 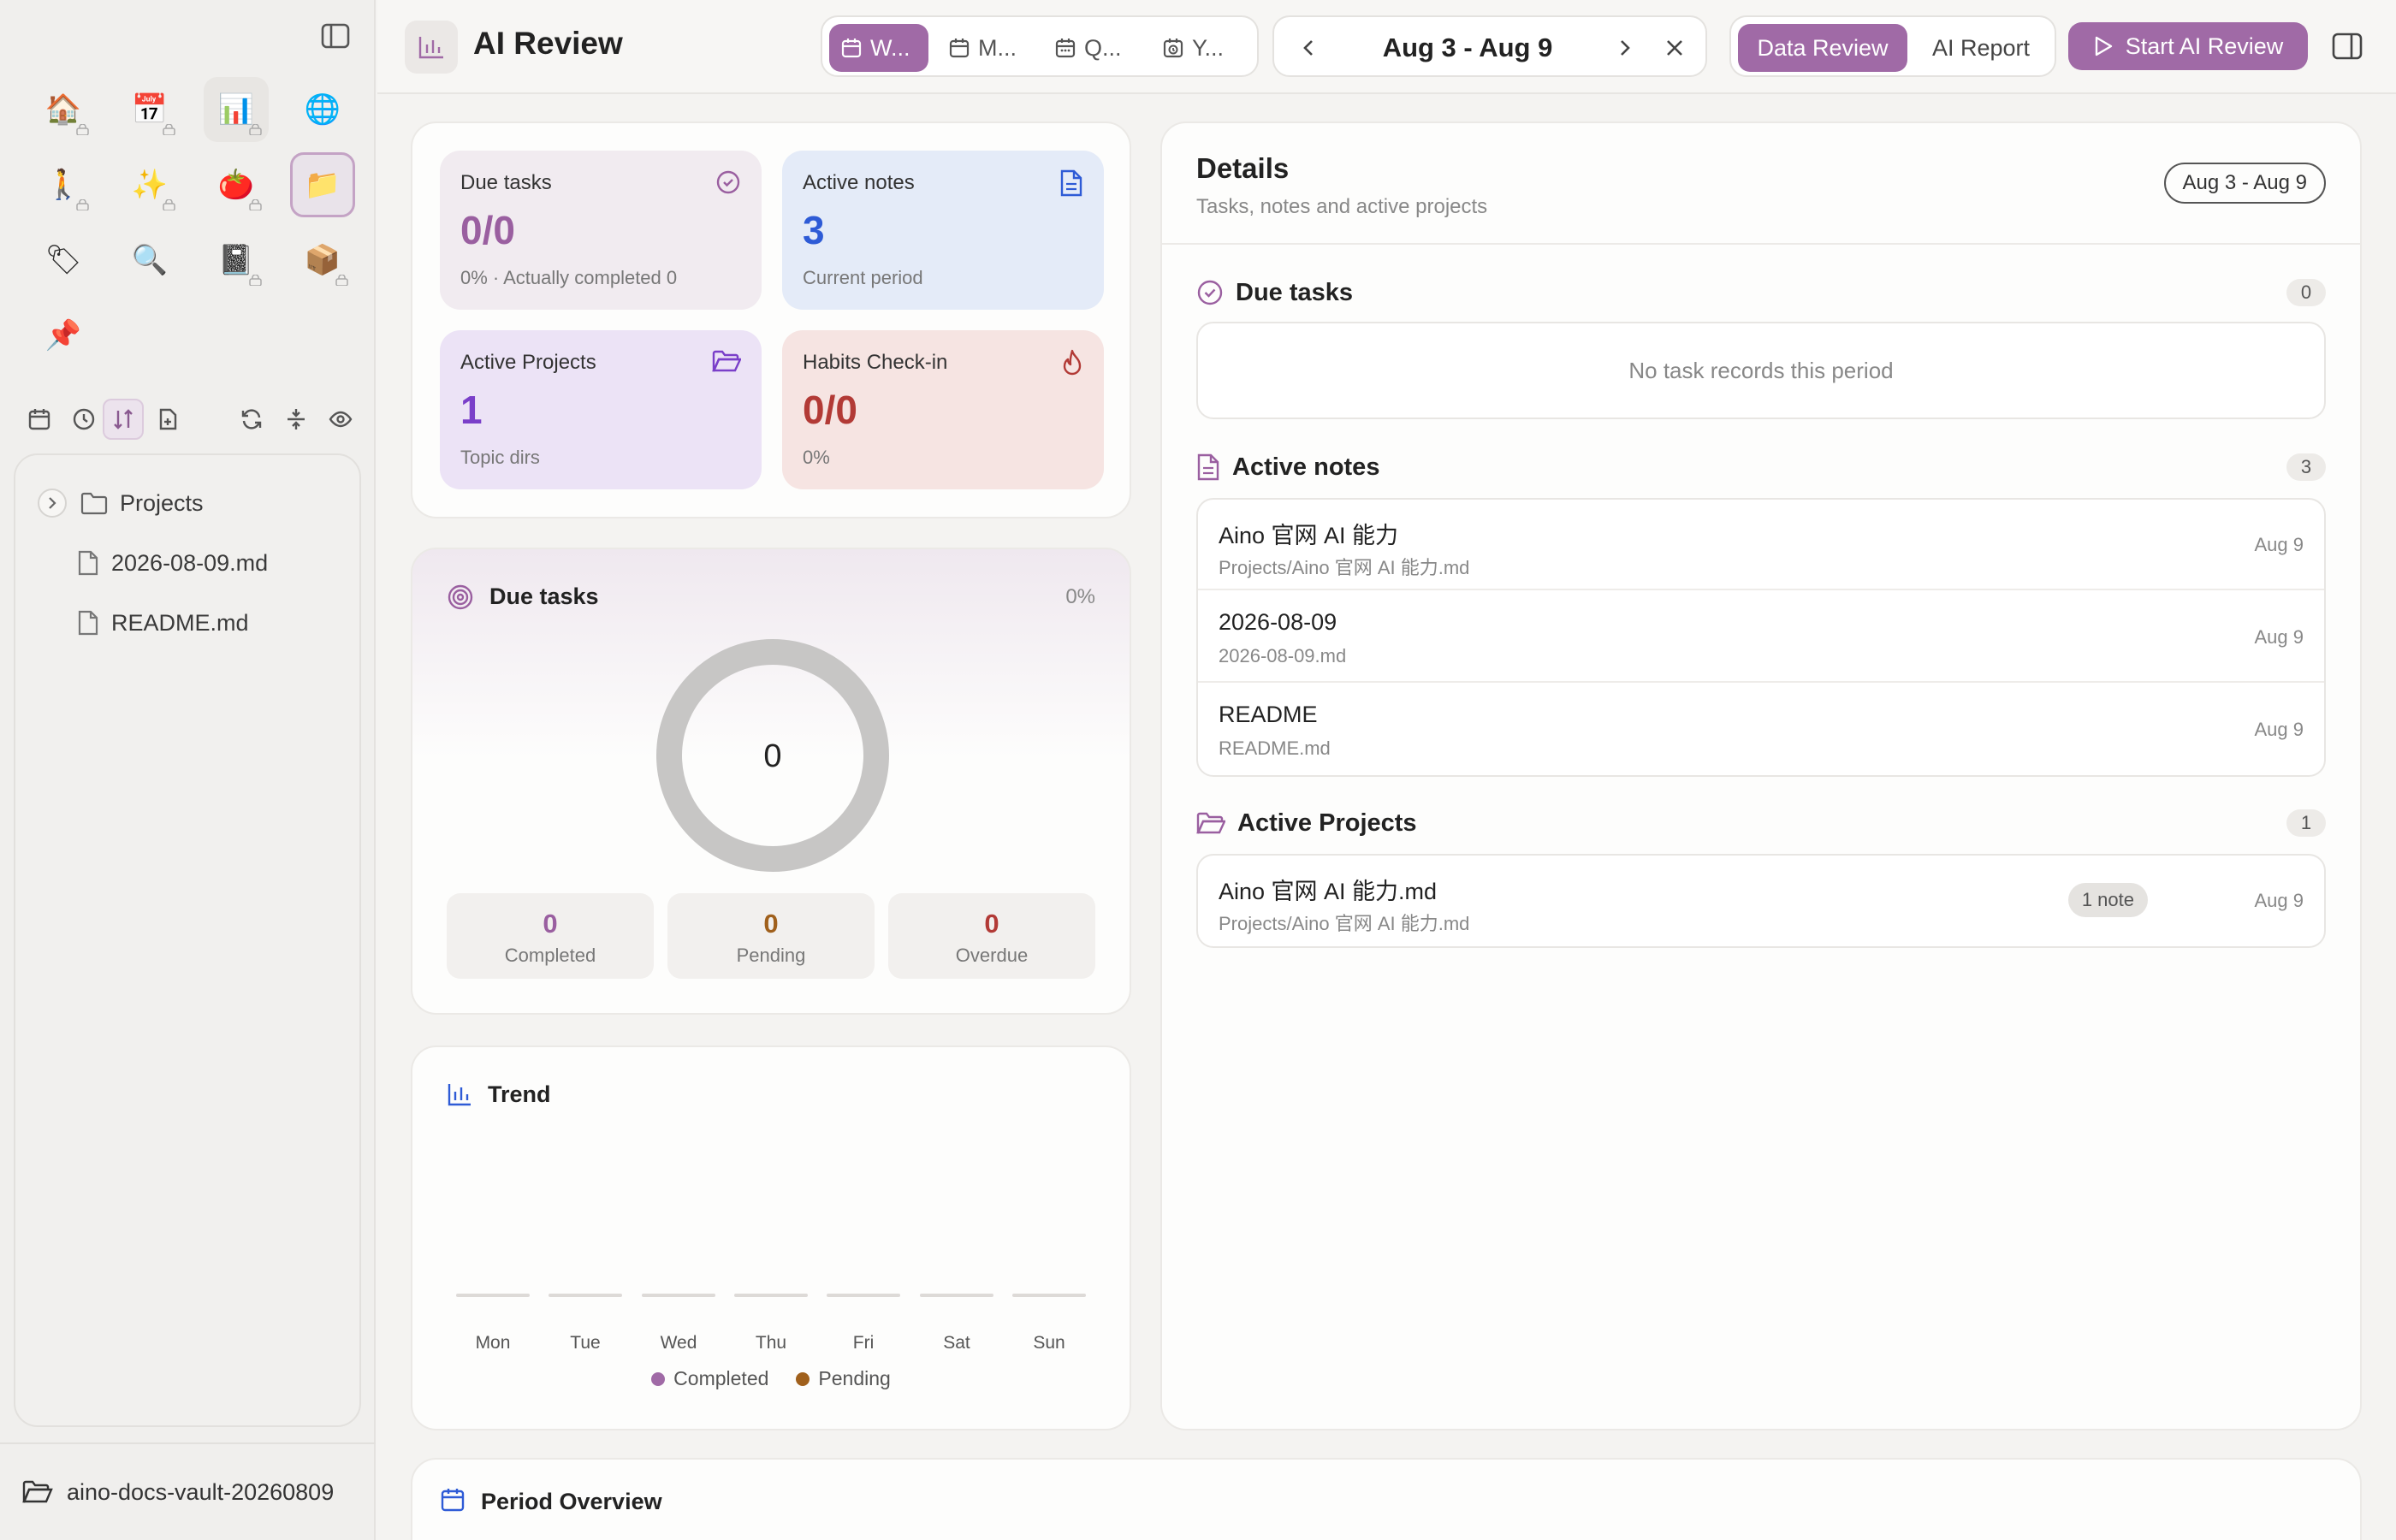 What do you see at coordinates (1278, 622) in the screenshot?
I see `note-title: 2026-08-09` at bounding box center [1278, 622].